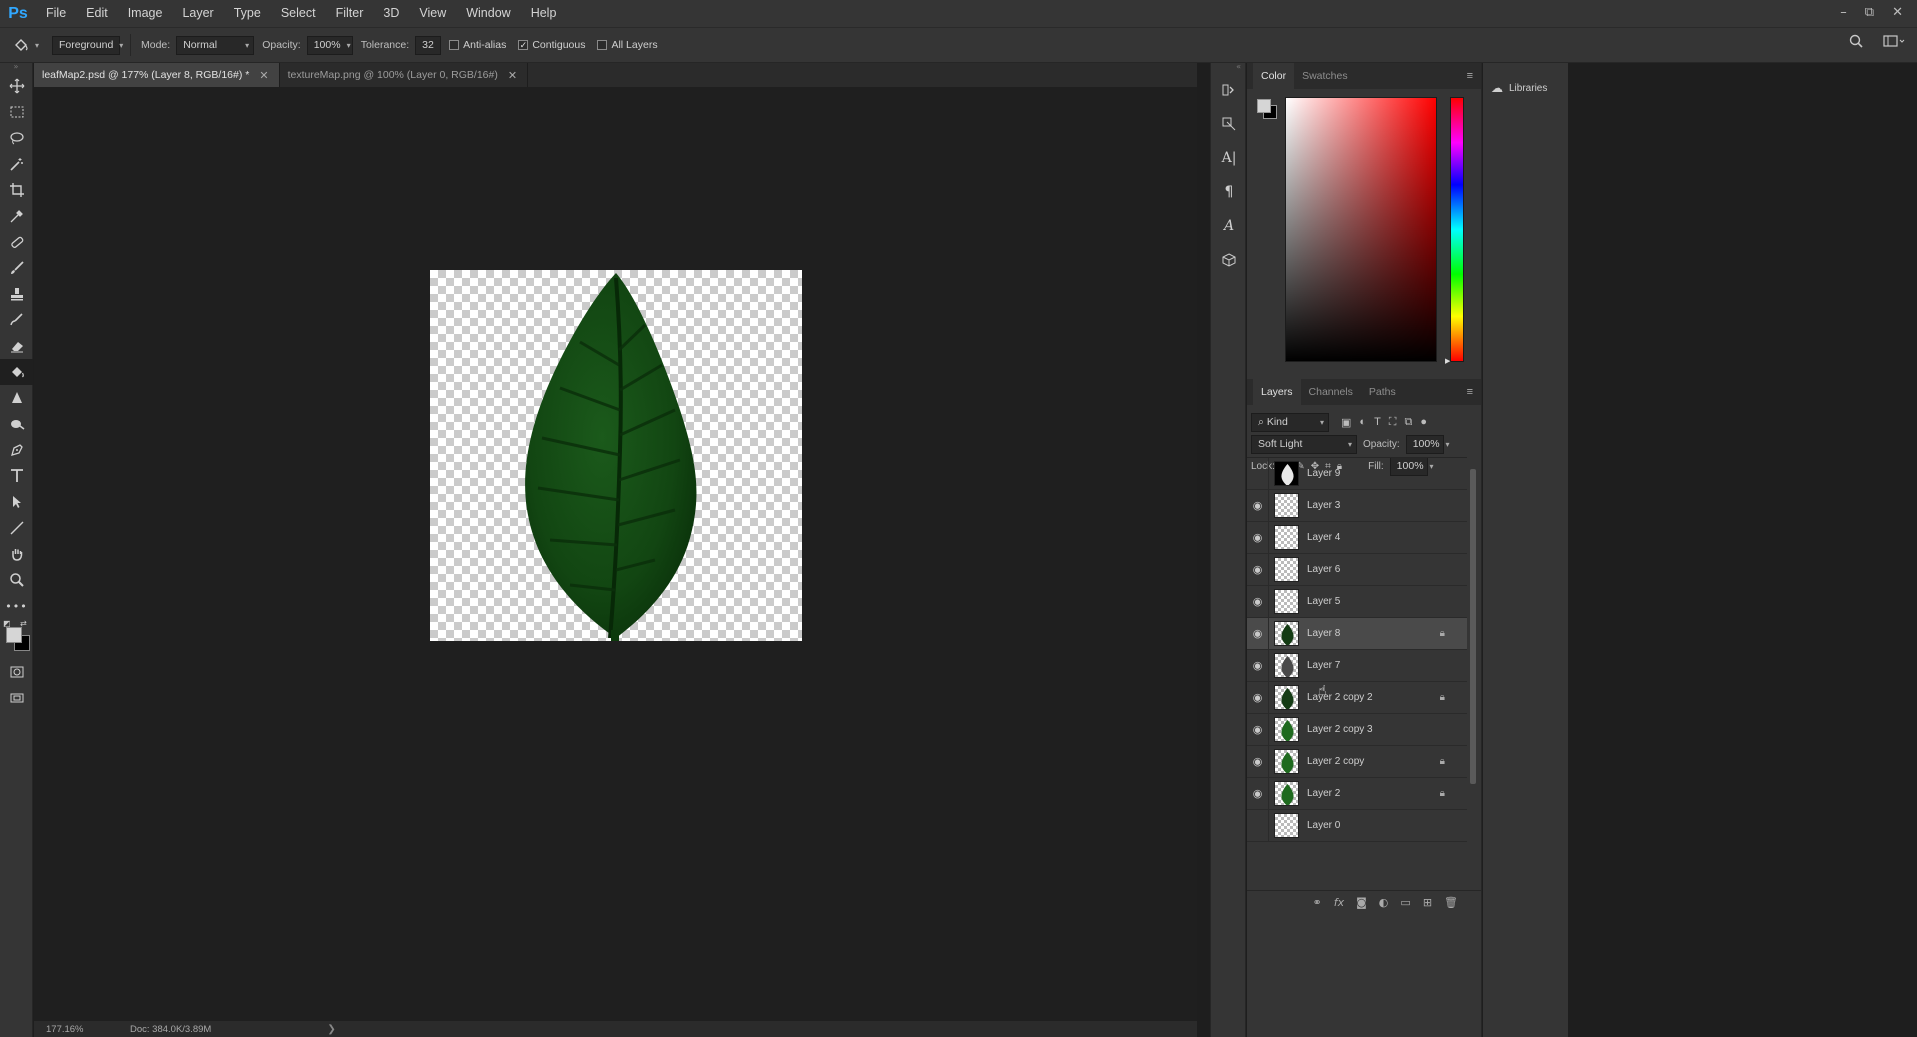 The image size is (1917, 1037). What do you see at coordinates (1357, 537) in the screenshot?
I see `layer-row: ◉ Layer 4` at bounding box center [1357, 537].